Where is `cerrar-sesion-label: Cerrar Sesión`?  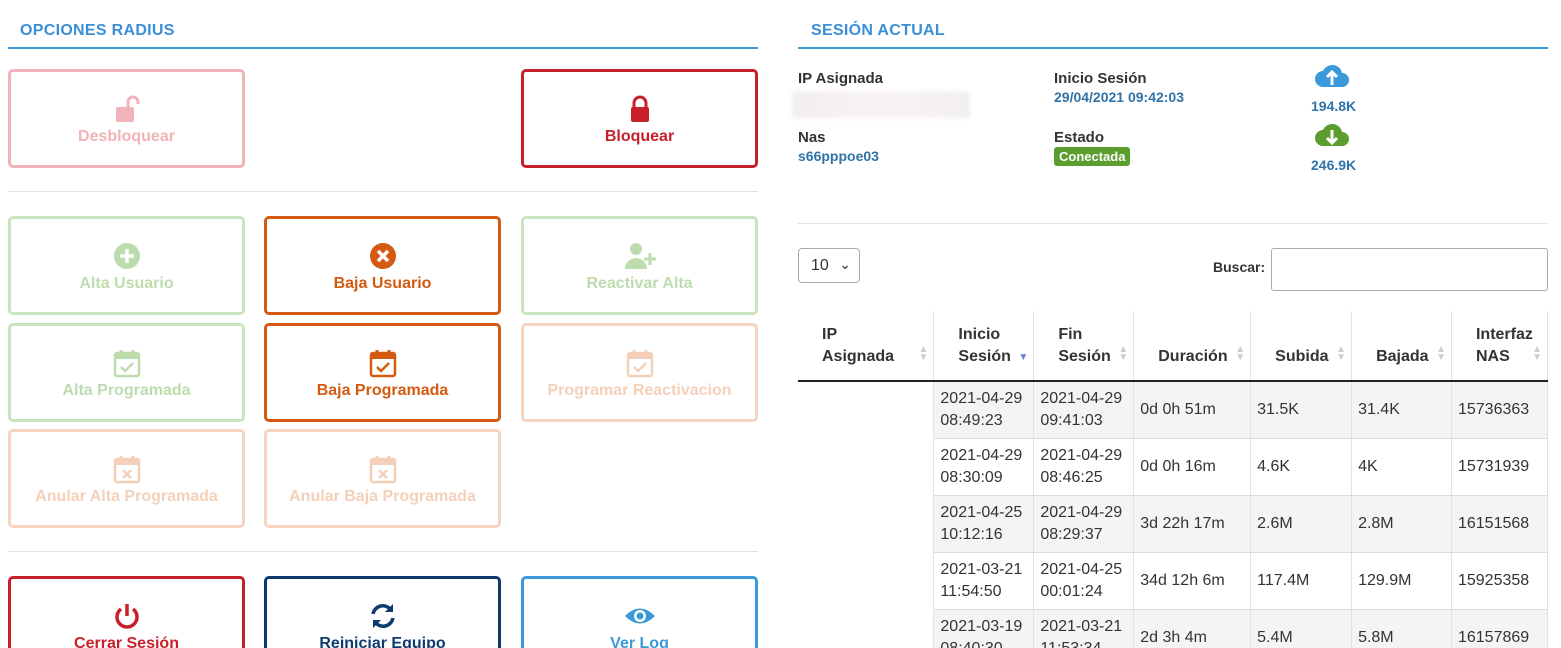 cerrar-sesion-label: Cerrar Sesión is located at coordinates (126, 641).